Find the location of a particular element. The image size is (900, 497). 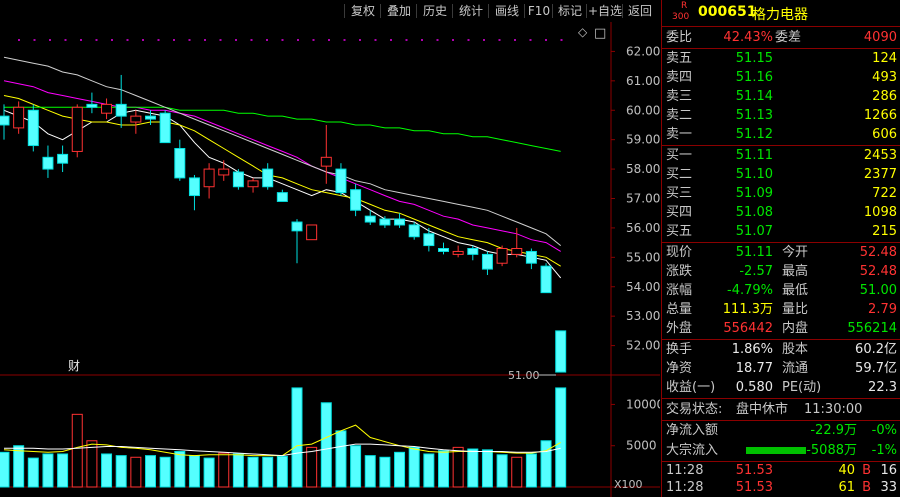

toolbar-button-5: F10 is located at coordinates (539, 11).